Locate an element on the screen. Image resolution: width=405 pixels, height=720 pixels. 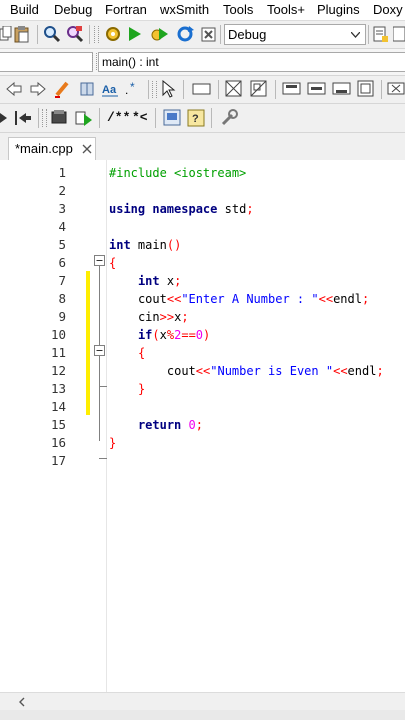
scope-select is located at coordinates (46, 62).